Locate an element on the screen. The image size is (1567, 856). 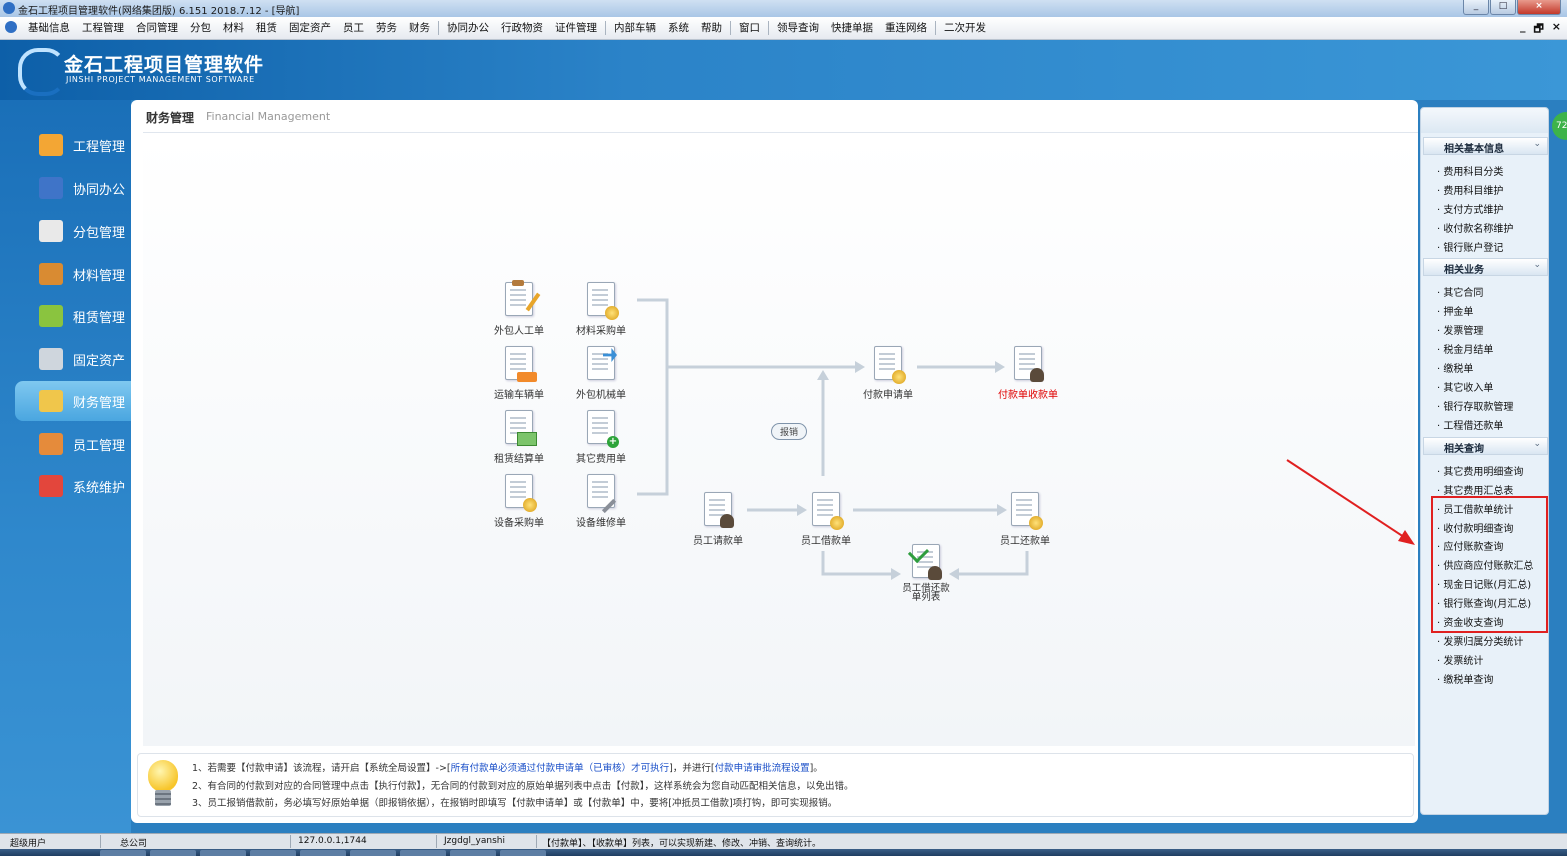
menu-yuangong: 员工 is located at coordinates (353, 28).